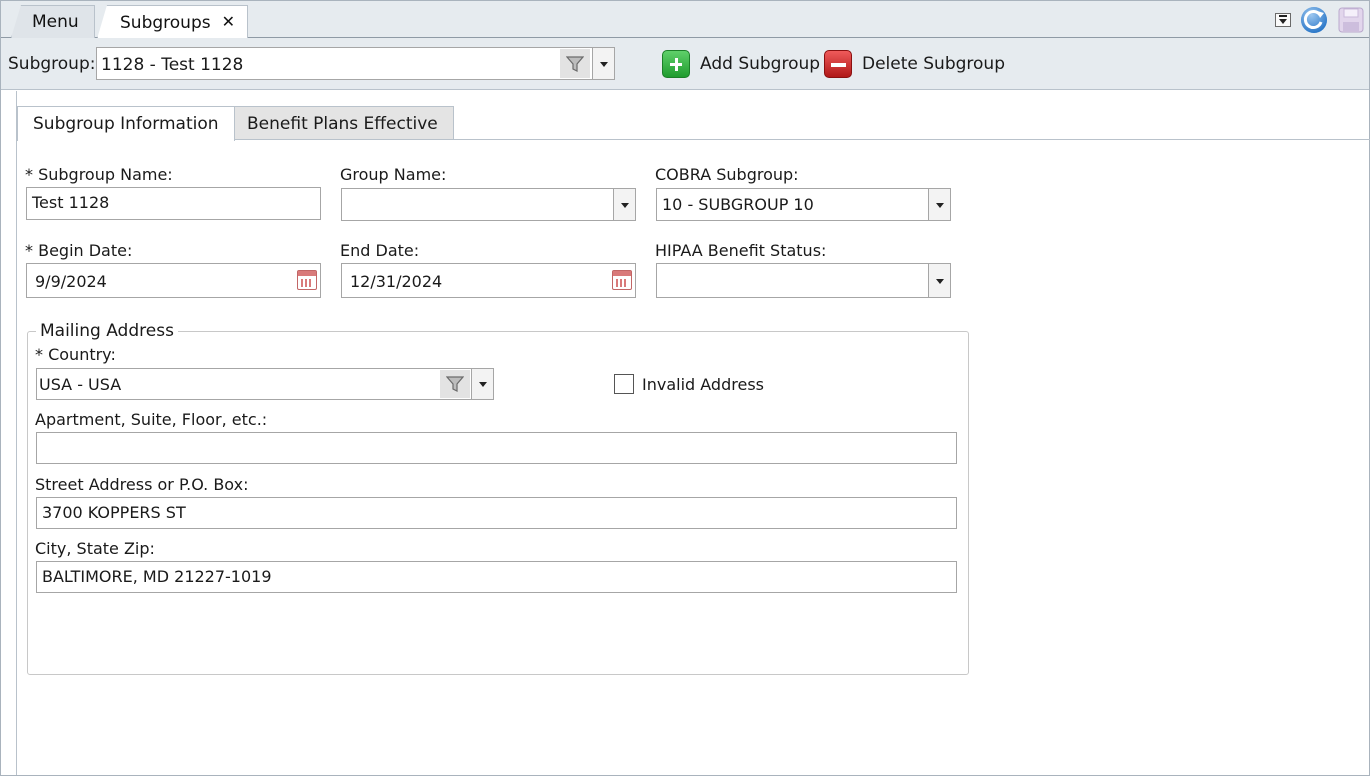  What do you see at coordinates (393, 174) in the screenshot?
I see `group-name-label: Group Name:` at bounding box center [393, 174].